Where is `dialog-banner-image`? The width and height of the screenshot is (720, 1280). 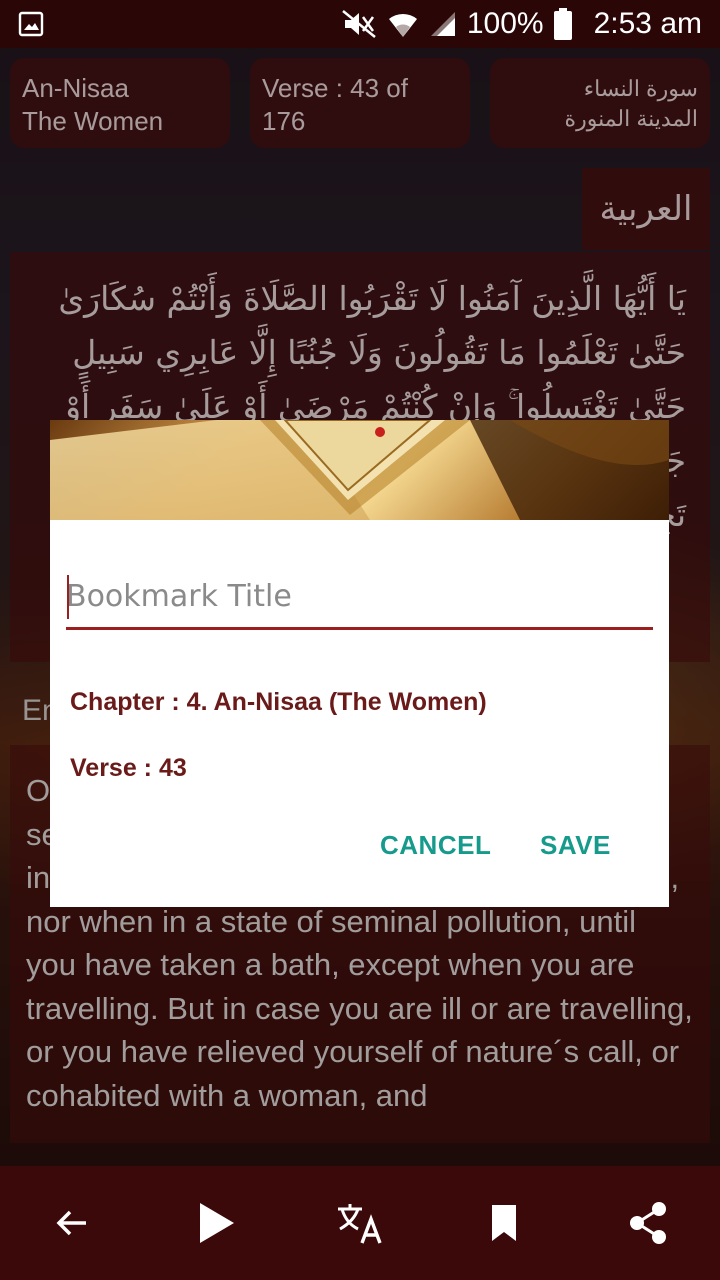 dialog-banner-image is located at coordinates (359, 470).